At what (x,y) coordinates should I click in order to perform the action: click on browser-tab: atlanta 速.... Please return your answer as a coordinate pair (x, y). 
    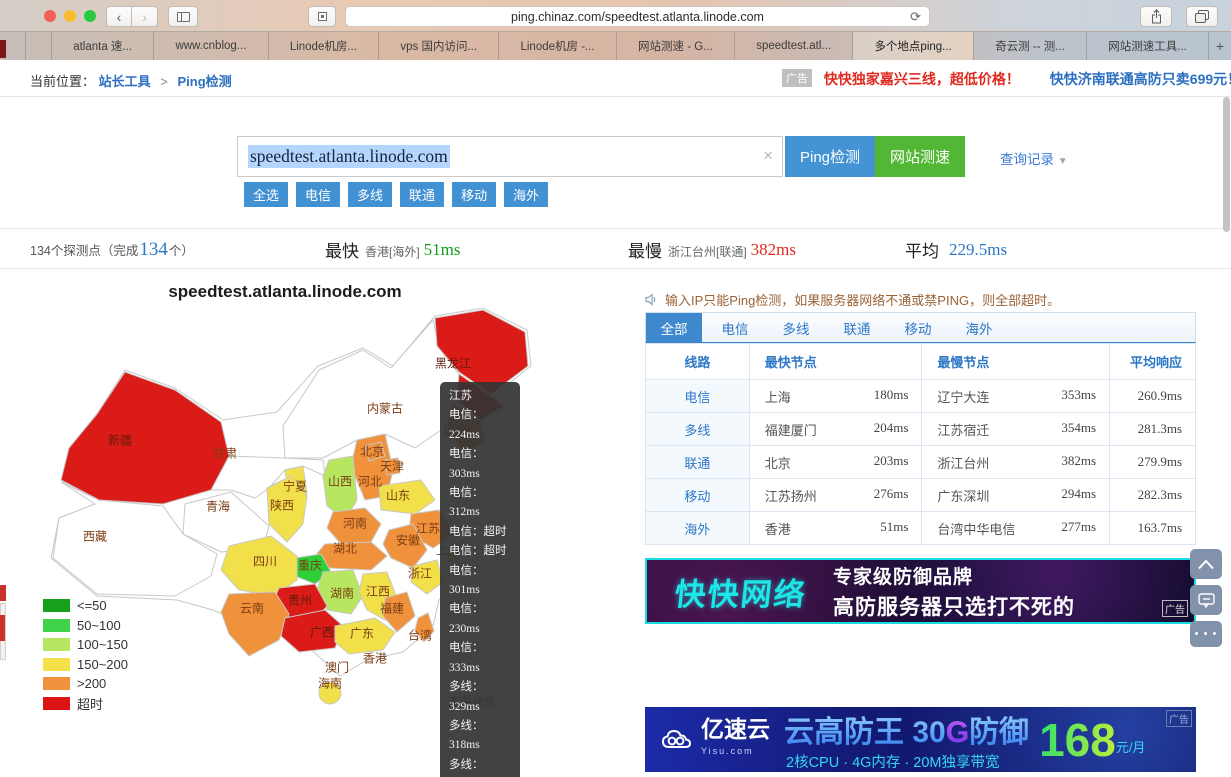
    Looking at the image, I should click on (103, 46).